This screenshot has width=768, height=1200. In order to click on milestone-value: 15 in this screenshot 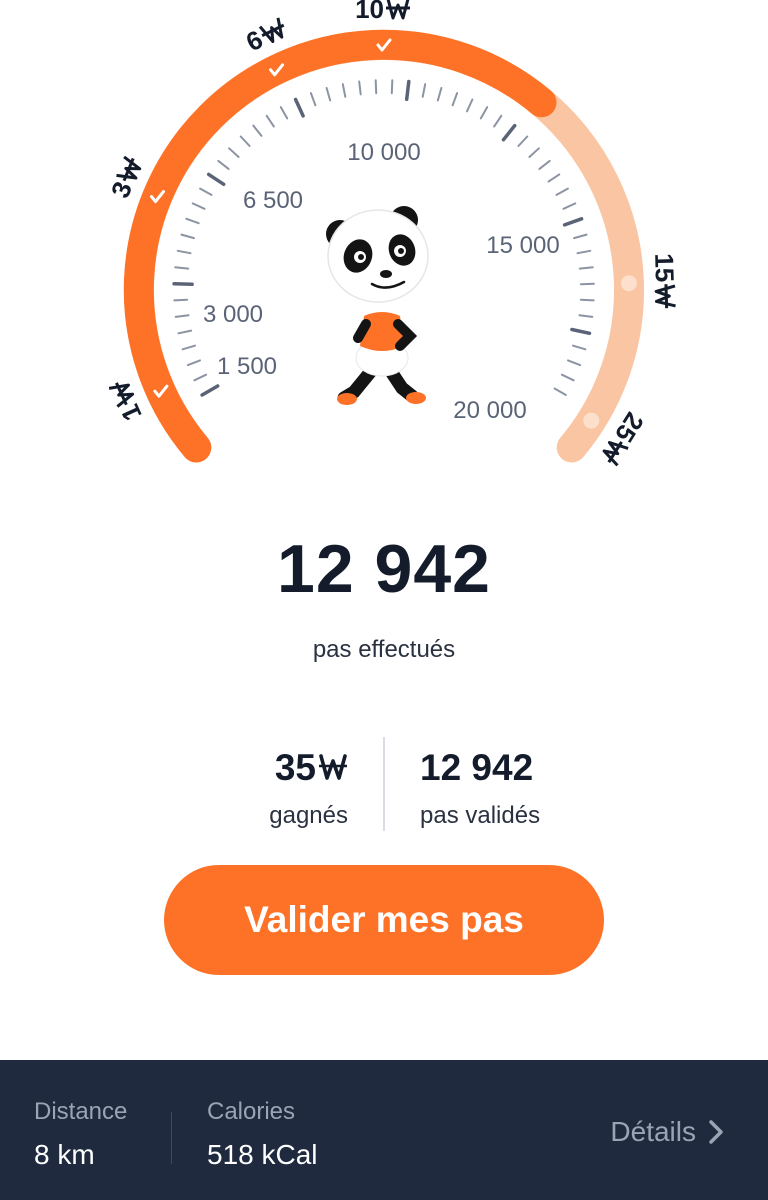, I will do `click(664, 268)`.